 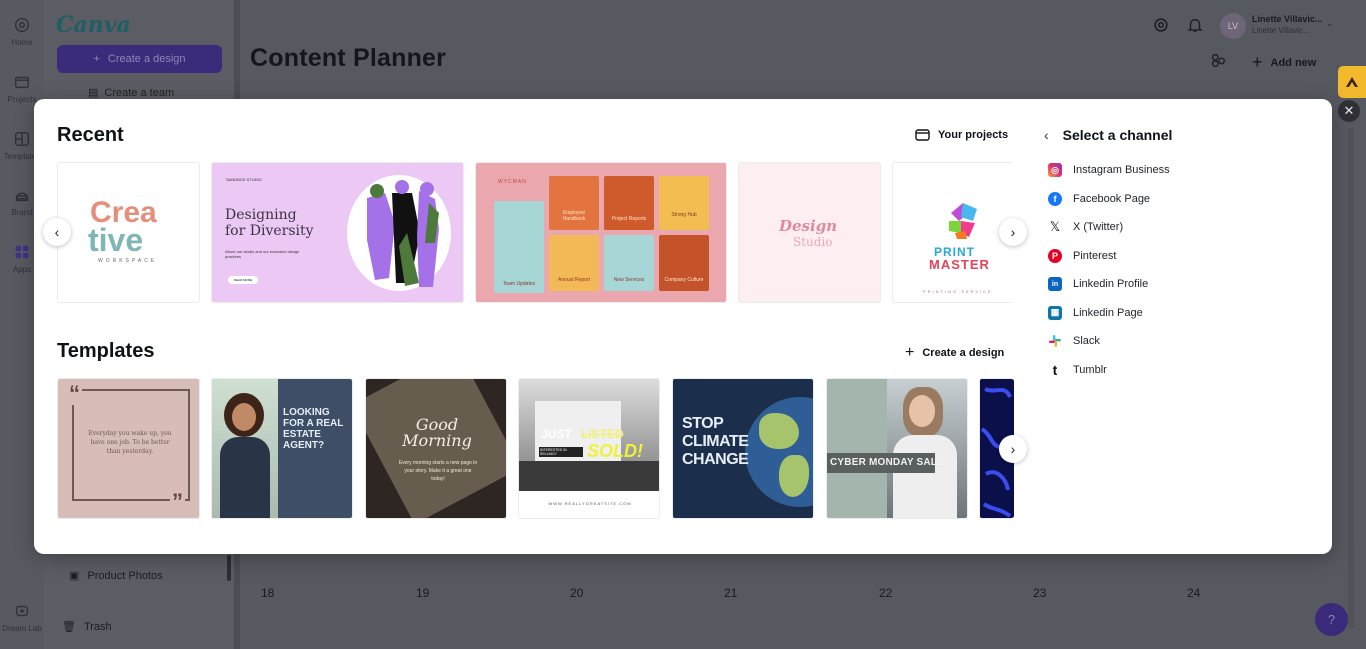 What do you see at coordinates (1111, 284) in the screenshot?
I see `channel-label: Linkedin Profile` at bounding box center [1111, 284].